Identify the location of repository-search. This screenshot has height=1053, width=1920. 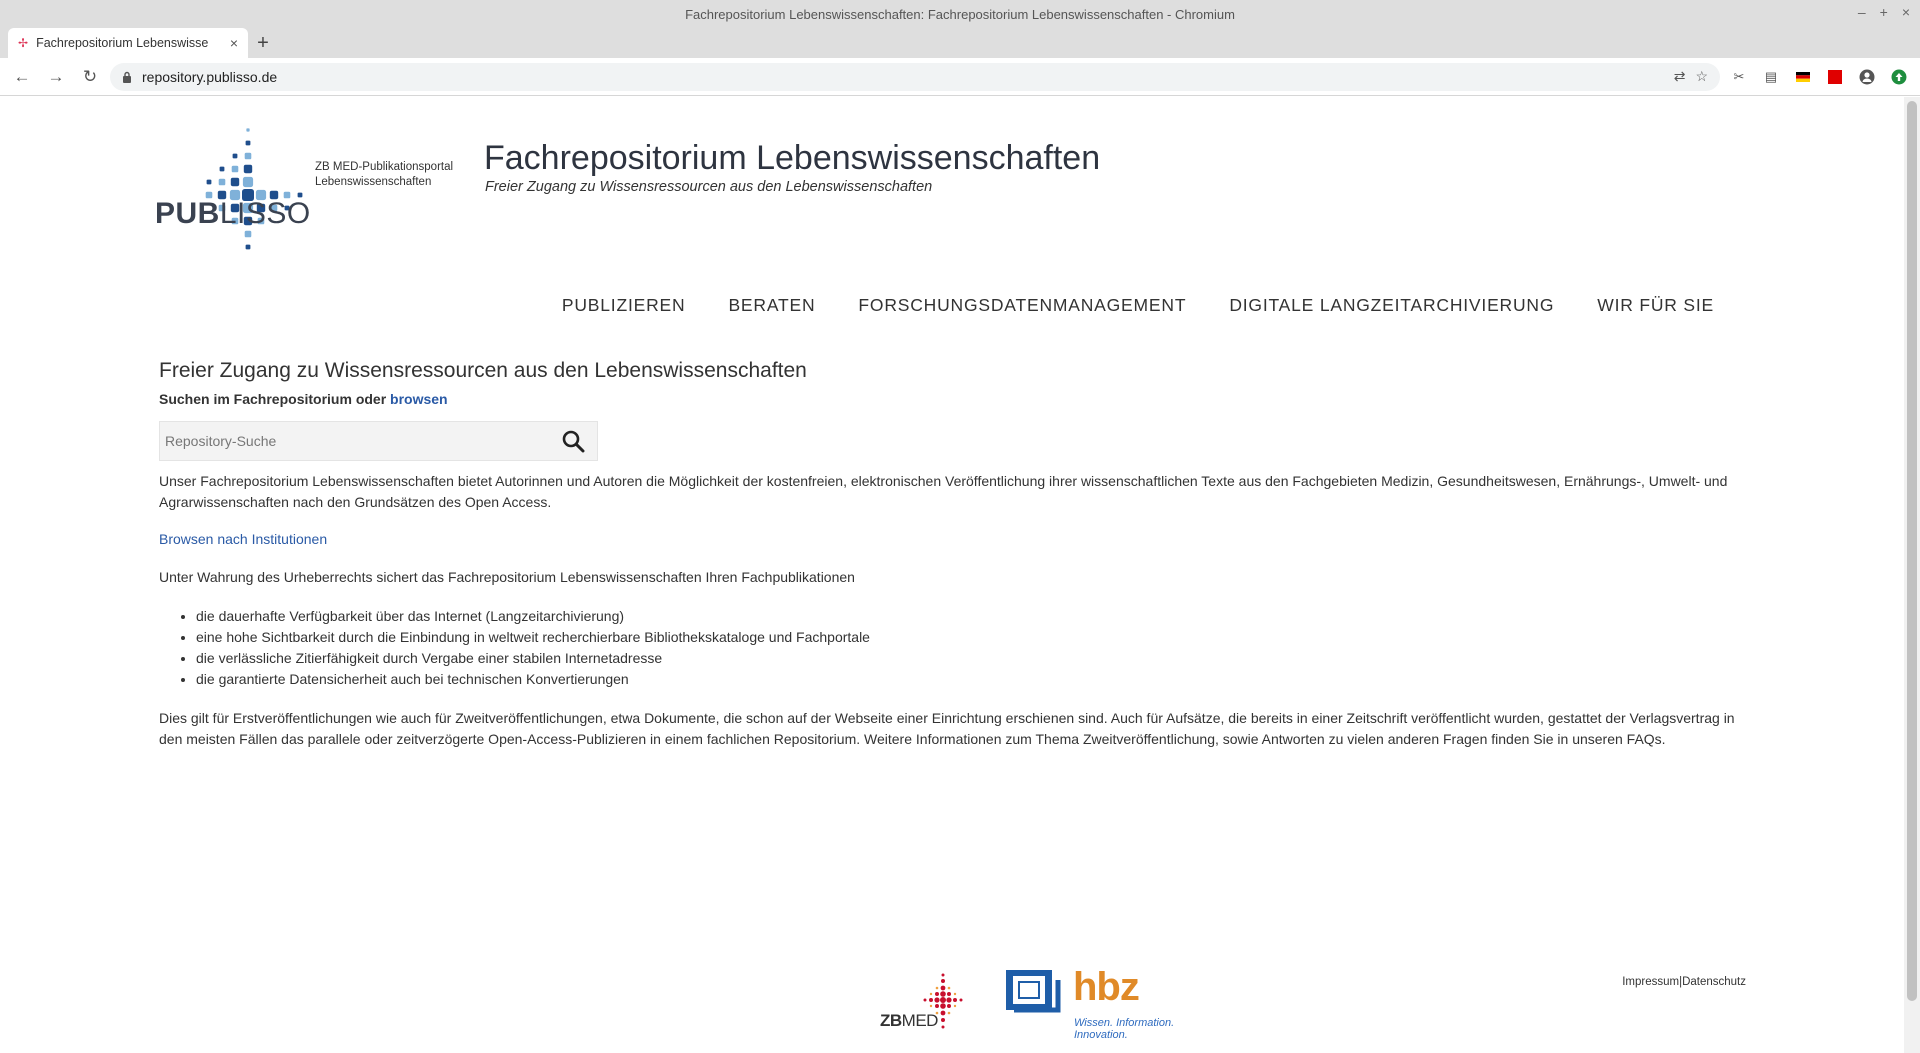
(378, 441).